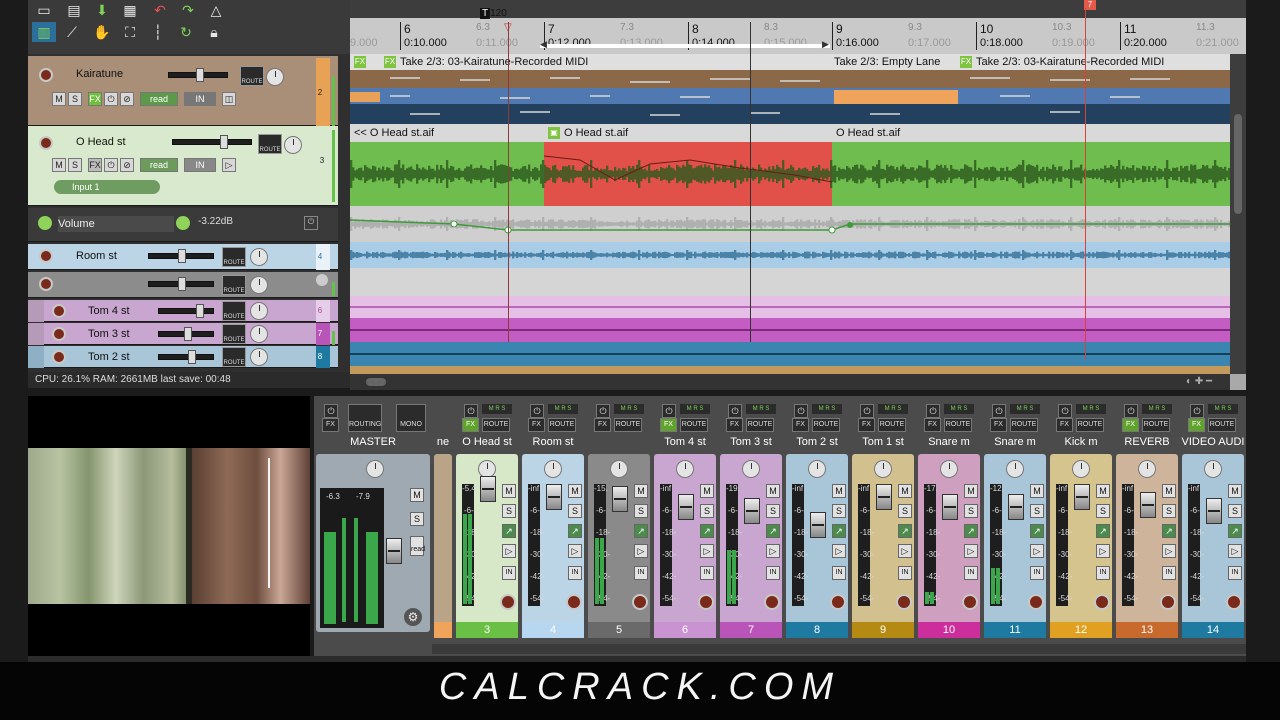  Describe the element at coordinates (508, 182) in the screenshot. I see `edit-cursor` at that location.